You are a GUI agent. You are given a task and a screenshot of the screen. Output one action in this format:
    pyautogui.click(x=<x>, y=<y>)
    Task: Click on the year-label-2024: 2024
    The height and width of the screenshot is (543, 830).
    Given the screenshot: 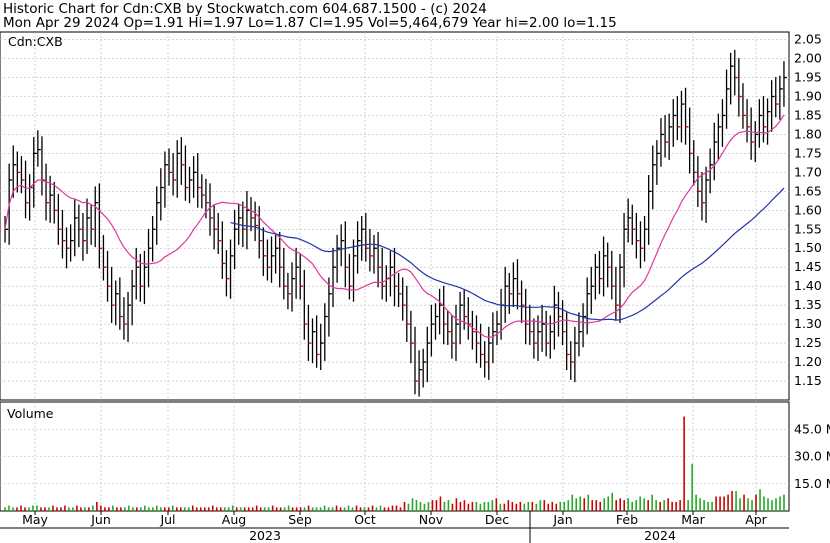 What is the action you would take?
    pyautogui.click(x=660, y=535)
    